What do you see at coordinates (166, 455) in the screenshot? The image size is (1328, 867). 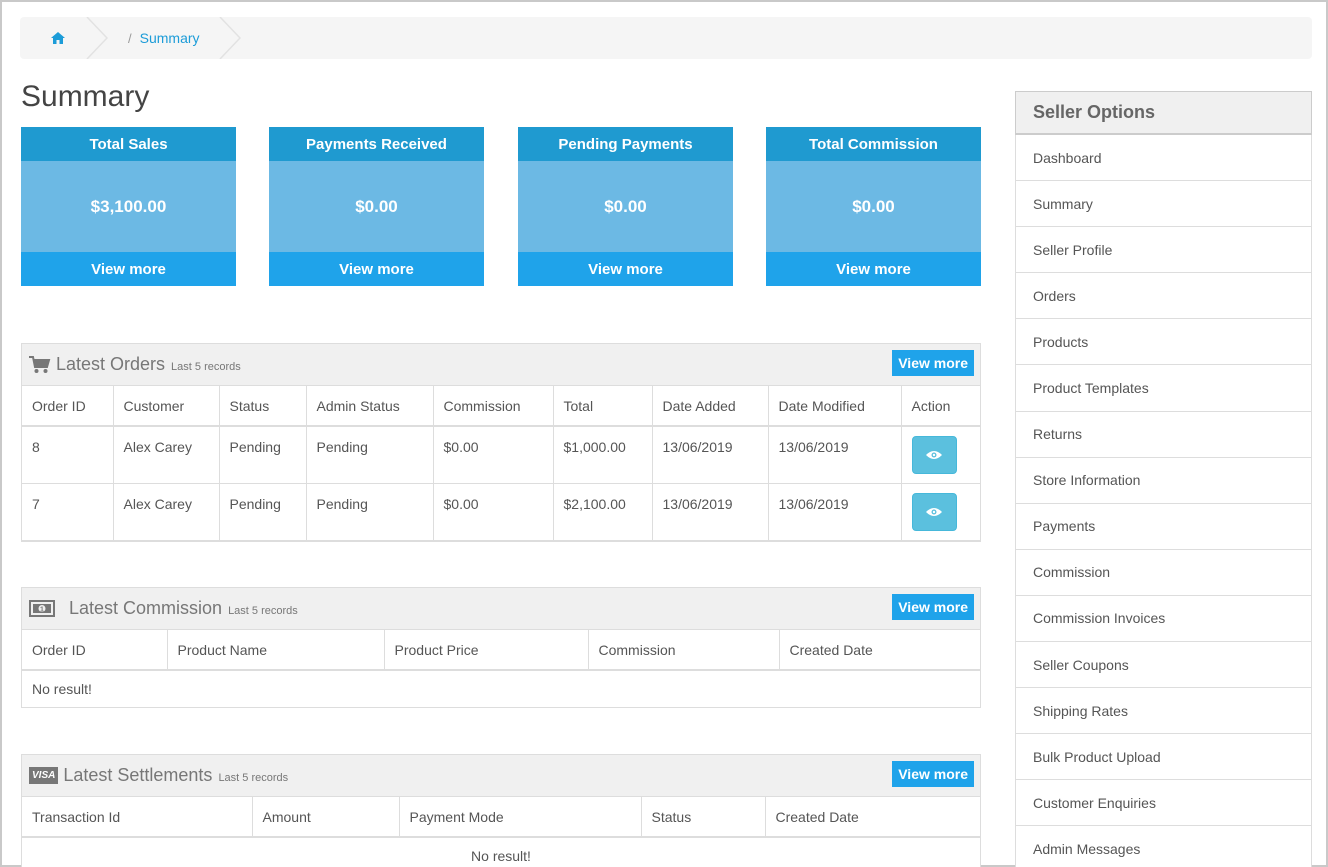 I see `cell-customer: Alex Carey` at bounding box center [166, 455].